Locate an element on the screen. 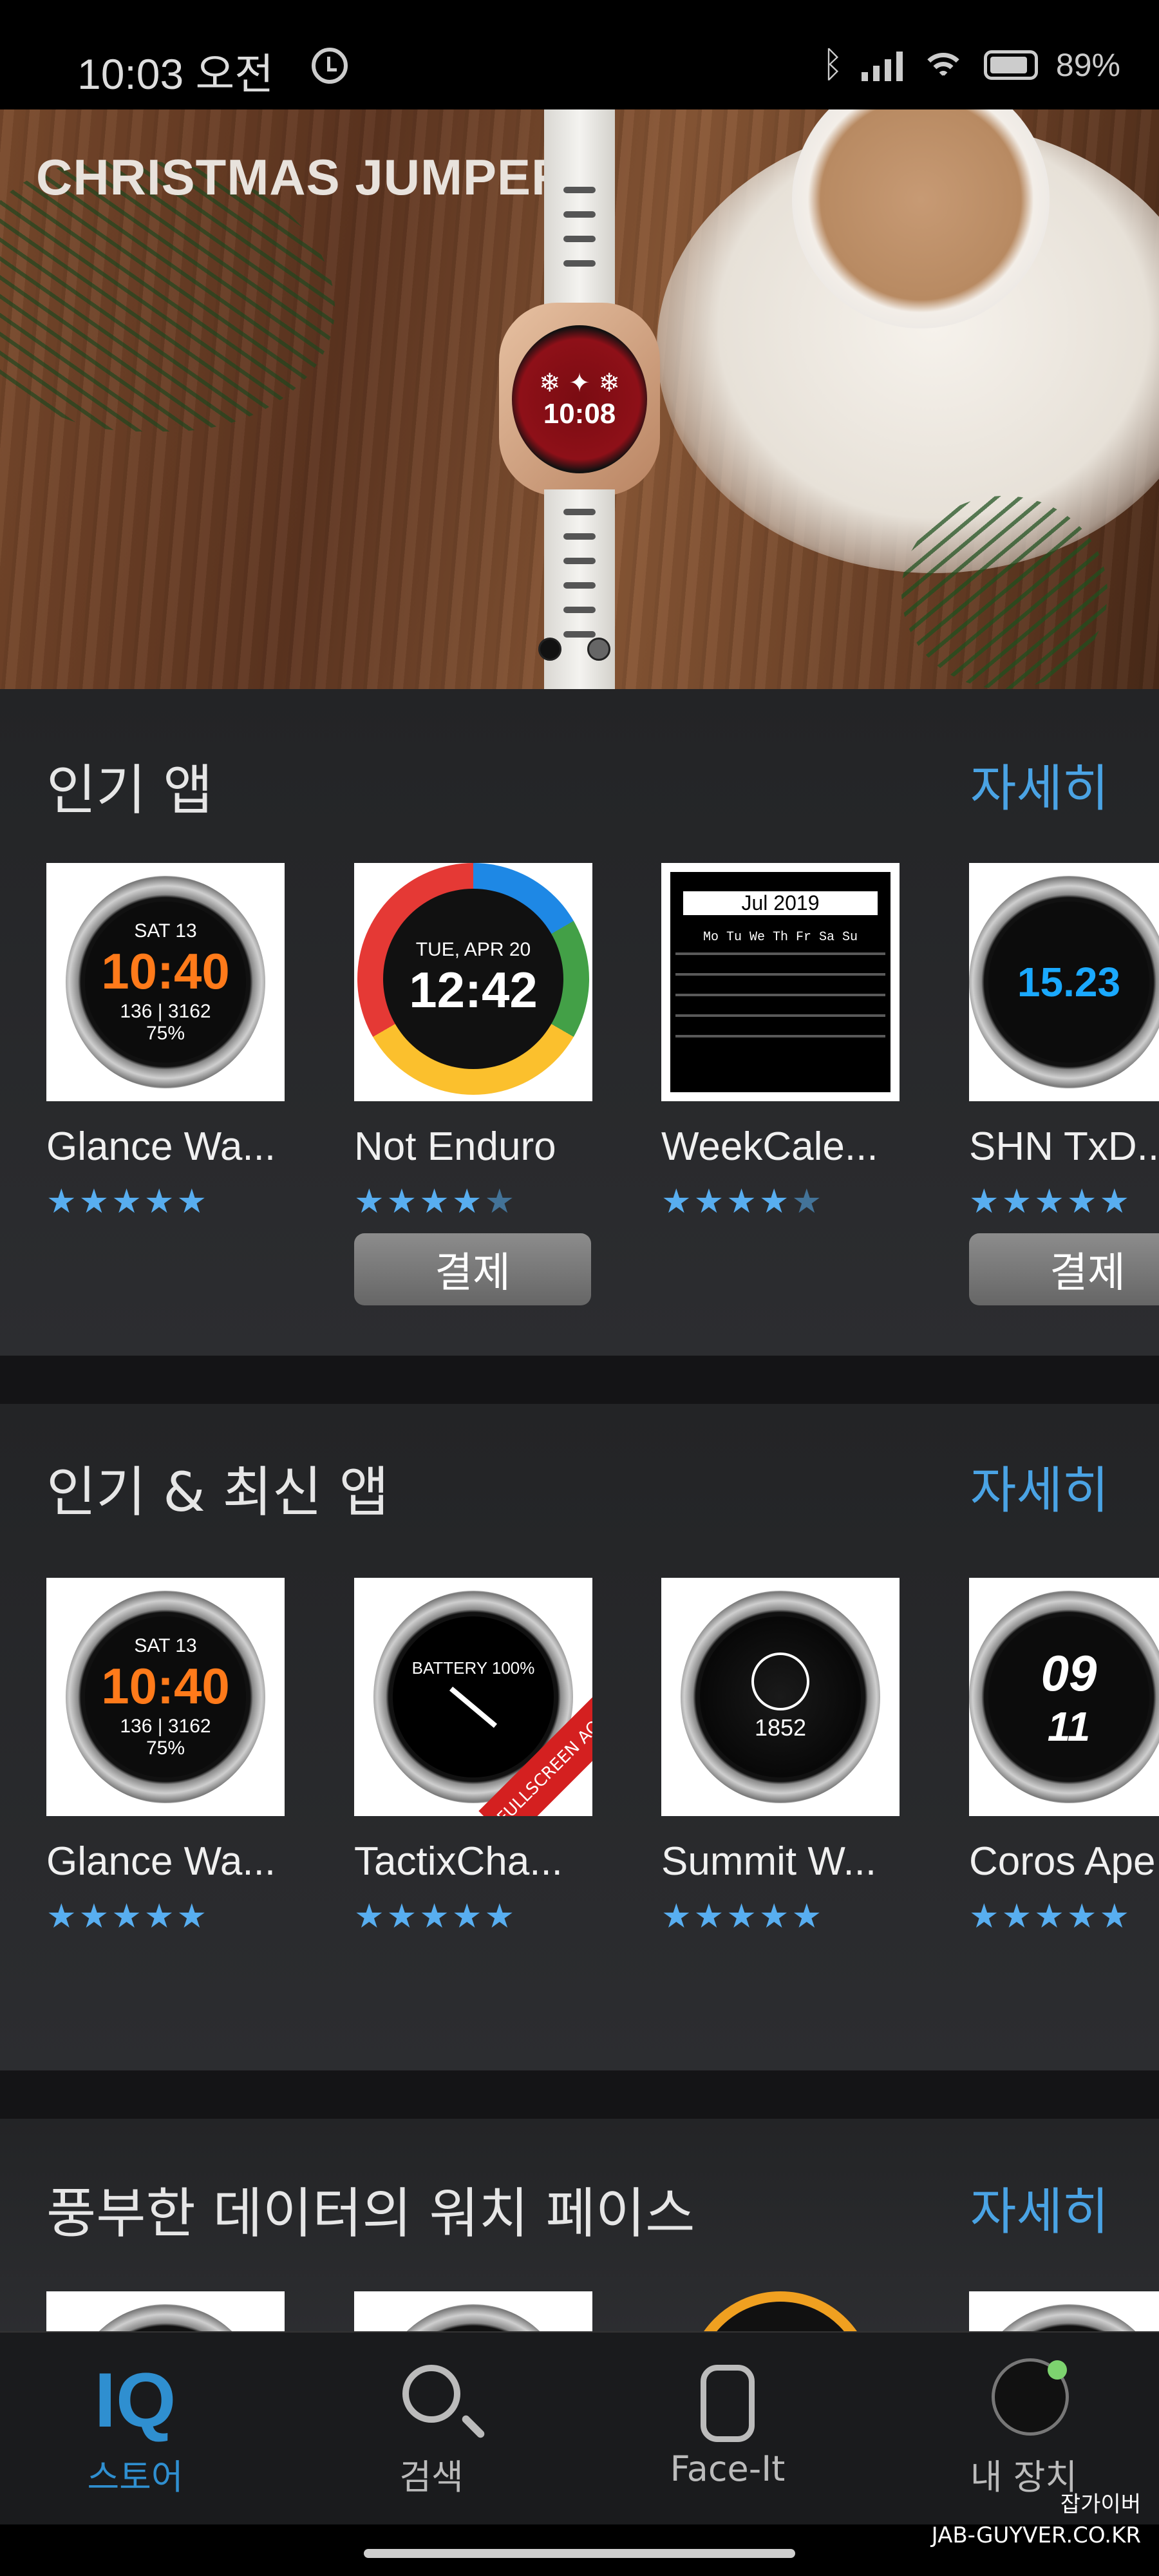 Image resolution: width=1159 pixels, height=2576 pixels. app-card-summit: 1852 Summit W... ★ ★ ★ ★ ★ is located at coordinates (780, 1771).